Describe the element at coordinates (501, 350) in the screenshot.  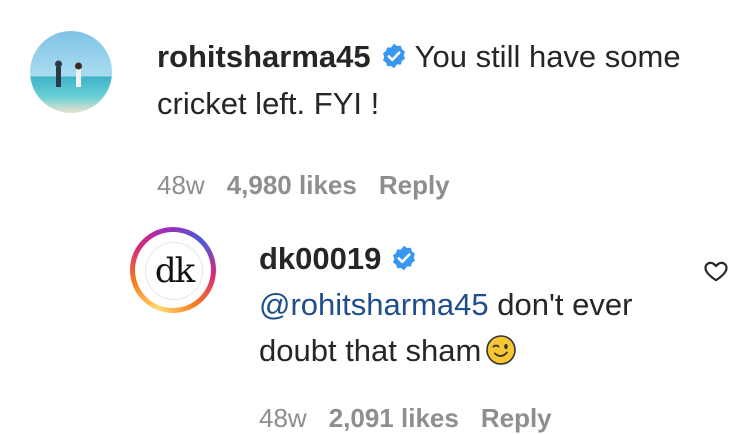
I see `winking-face-icon` at that location.